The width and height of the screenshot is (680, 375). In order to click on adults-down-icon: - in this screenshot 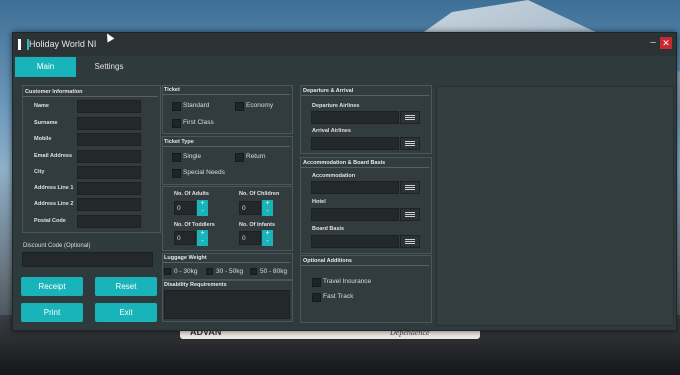, I will do `click(202, 212)`.